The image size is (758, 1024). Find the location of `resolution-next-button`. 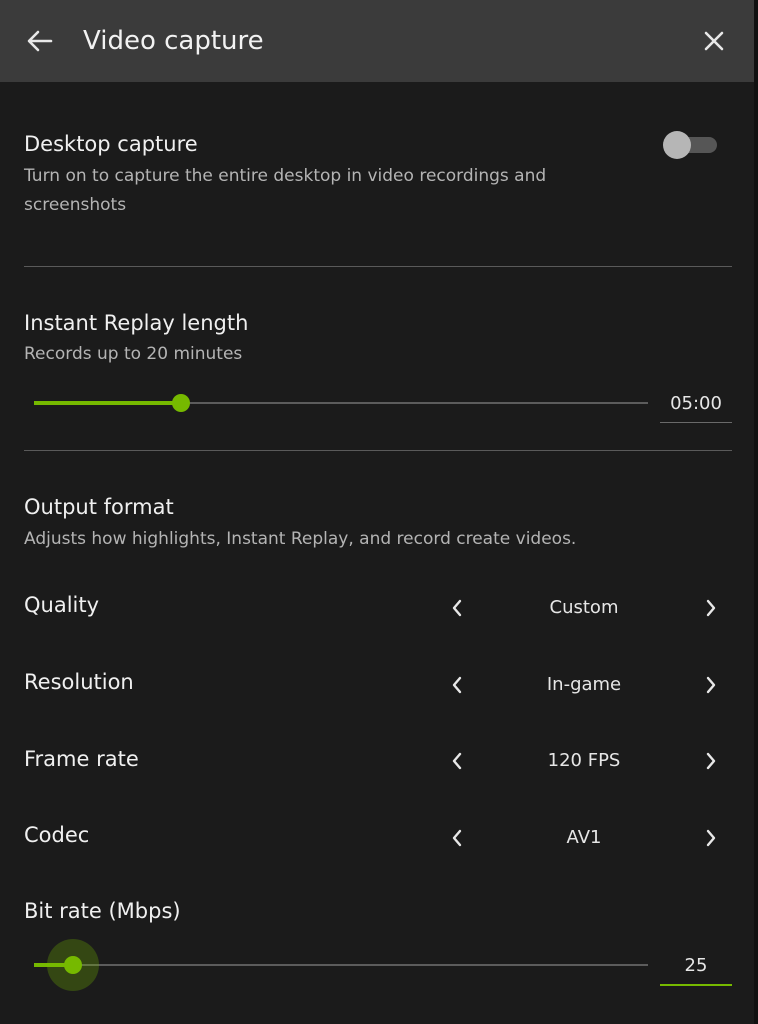

resolution-next-button is located at coordinates (711, 685).